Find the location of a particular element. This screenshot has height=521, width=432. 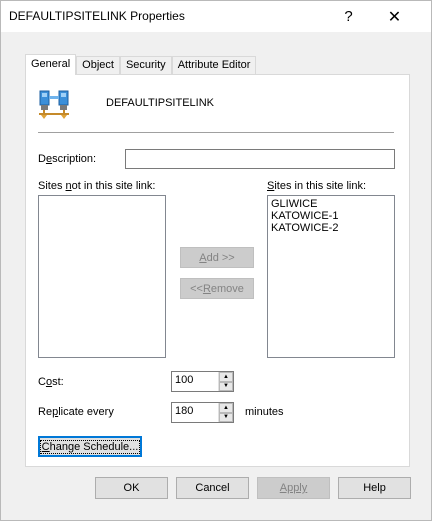

tab-security: Security is located at coordinates (145, 65).